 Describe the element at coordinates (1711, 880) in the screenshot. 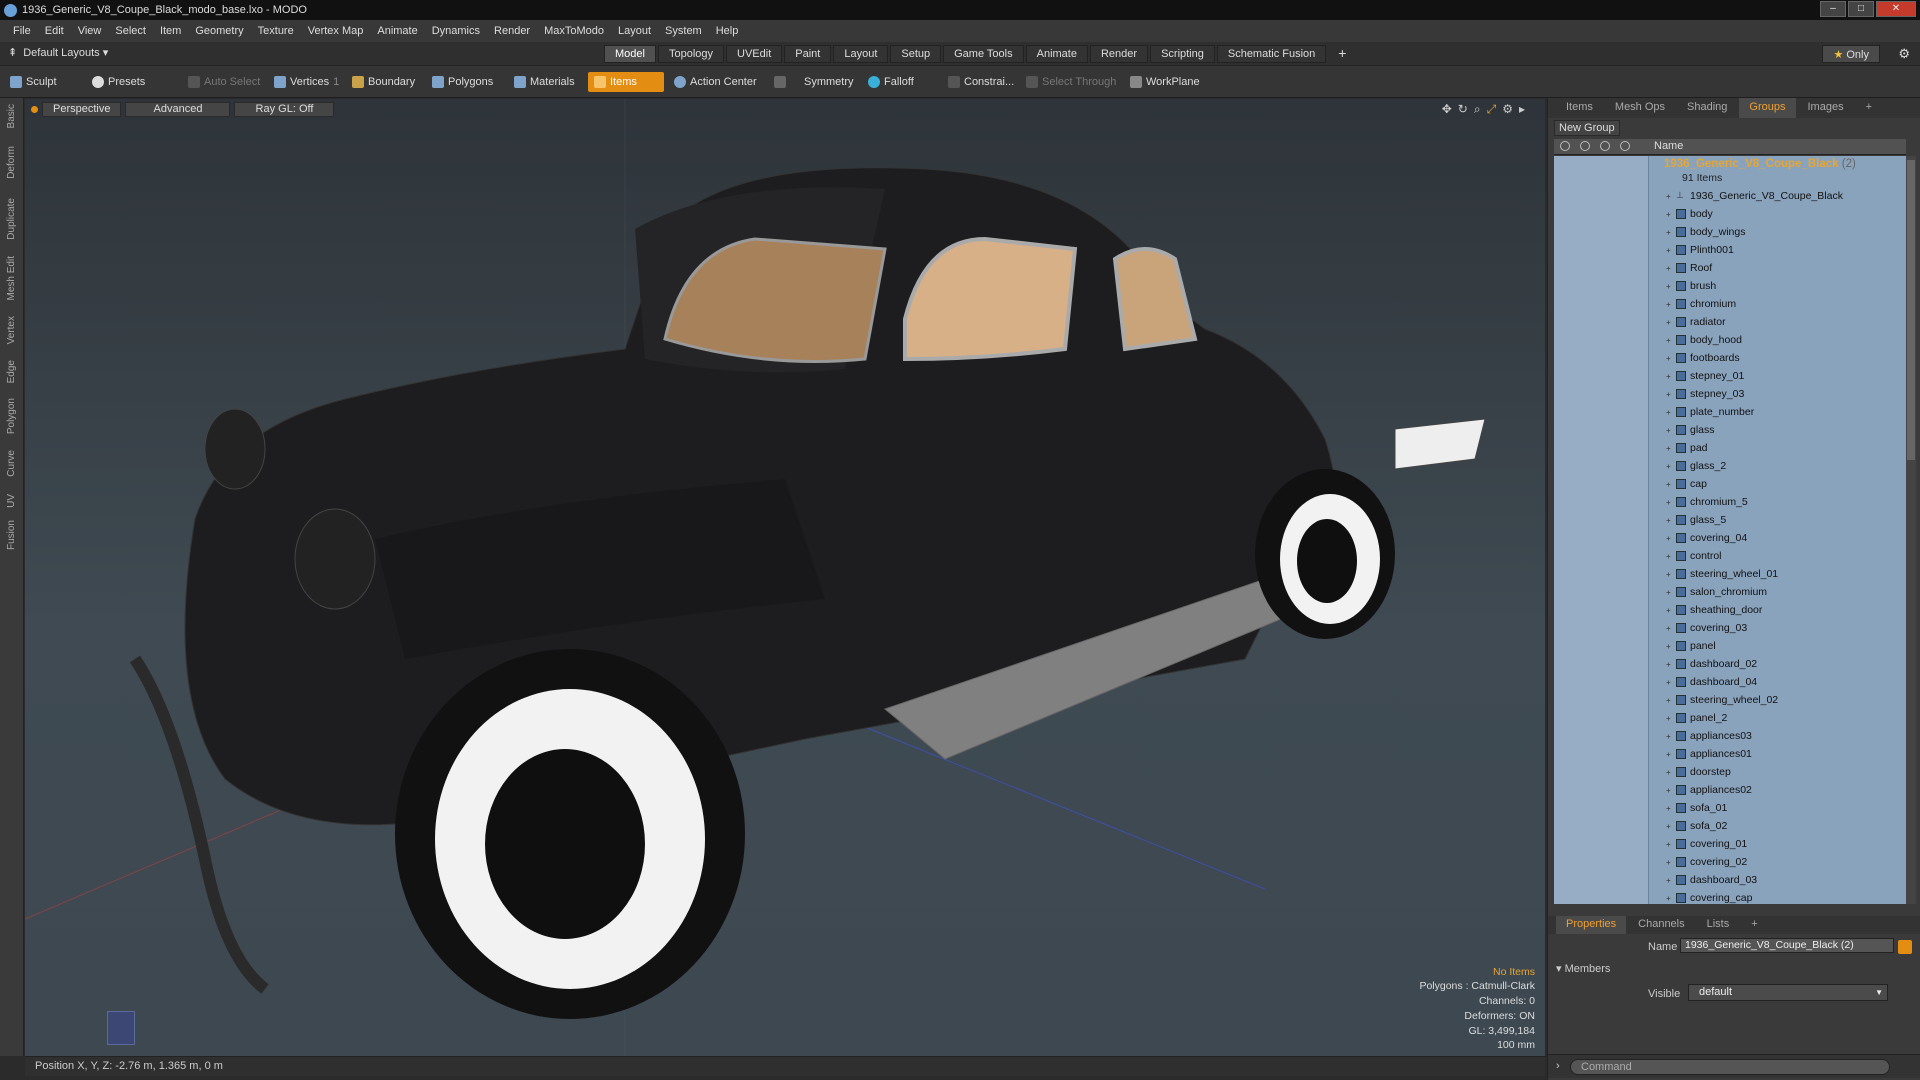

I see `group-item-row: + dashboard_03` at that location.